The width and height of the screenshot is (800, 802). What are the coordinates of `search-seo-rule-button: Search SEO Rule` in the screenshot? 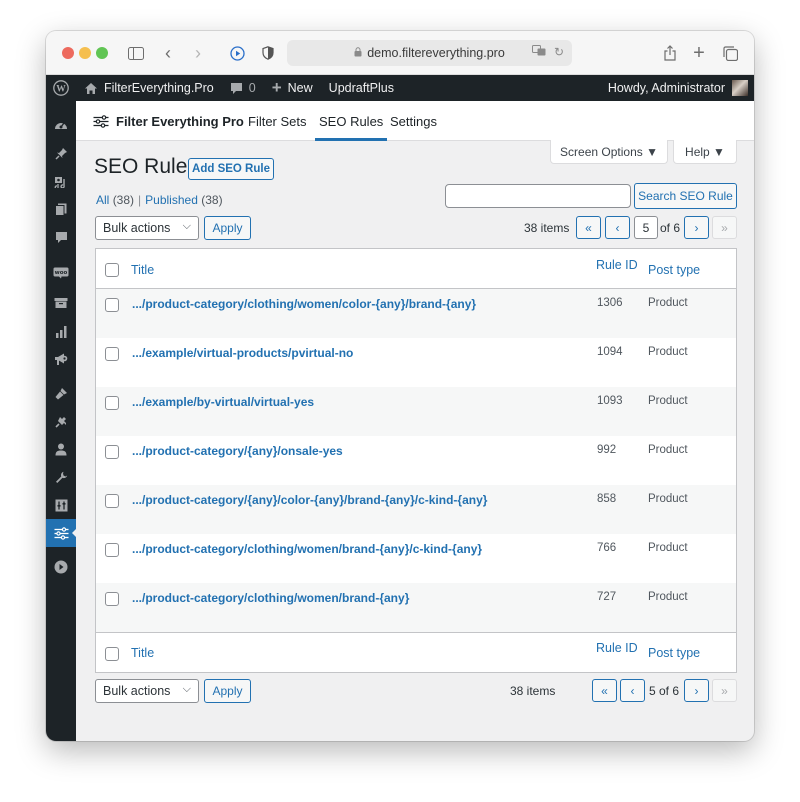 It's located at (685, 196).